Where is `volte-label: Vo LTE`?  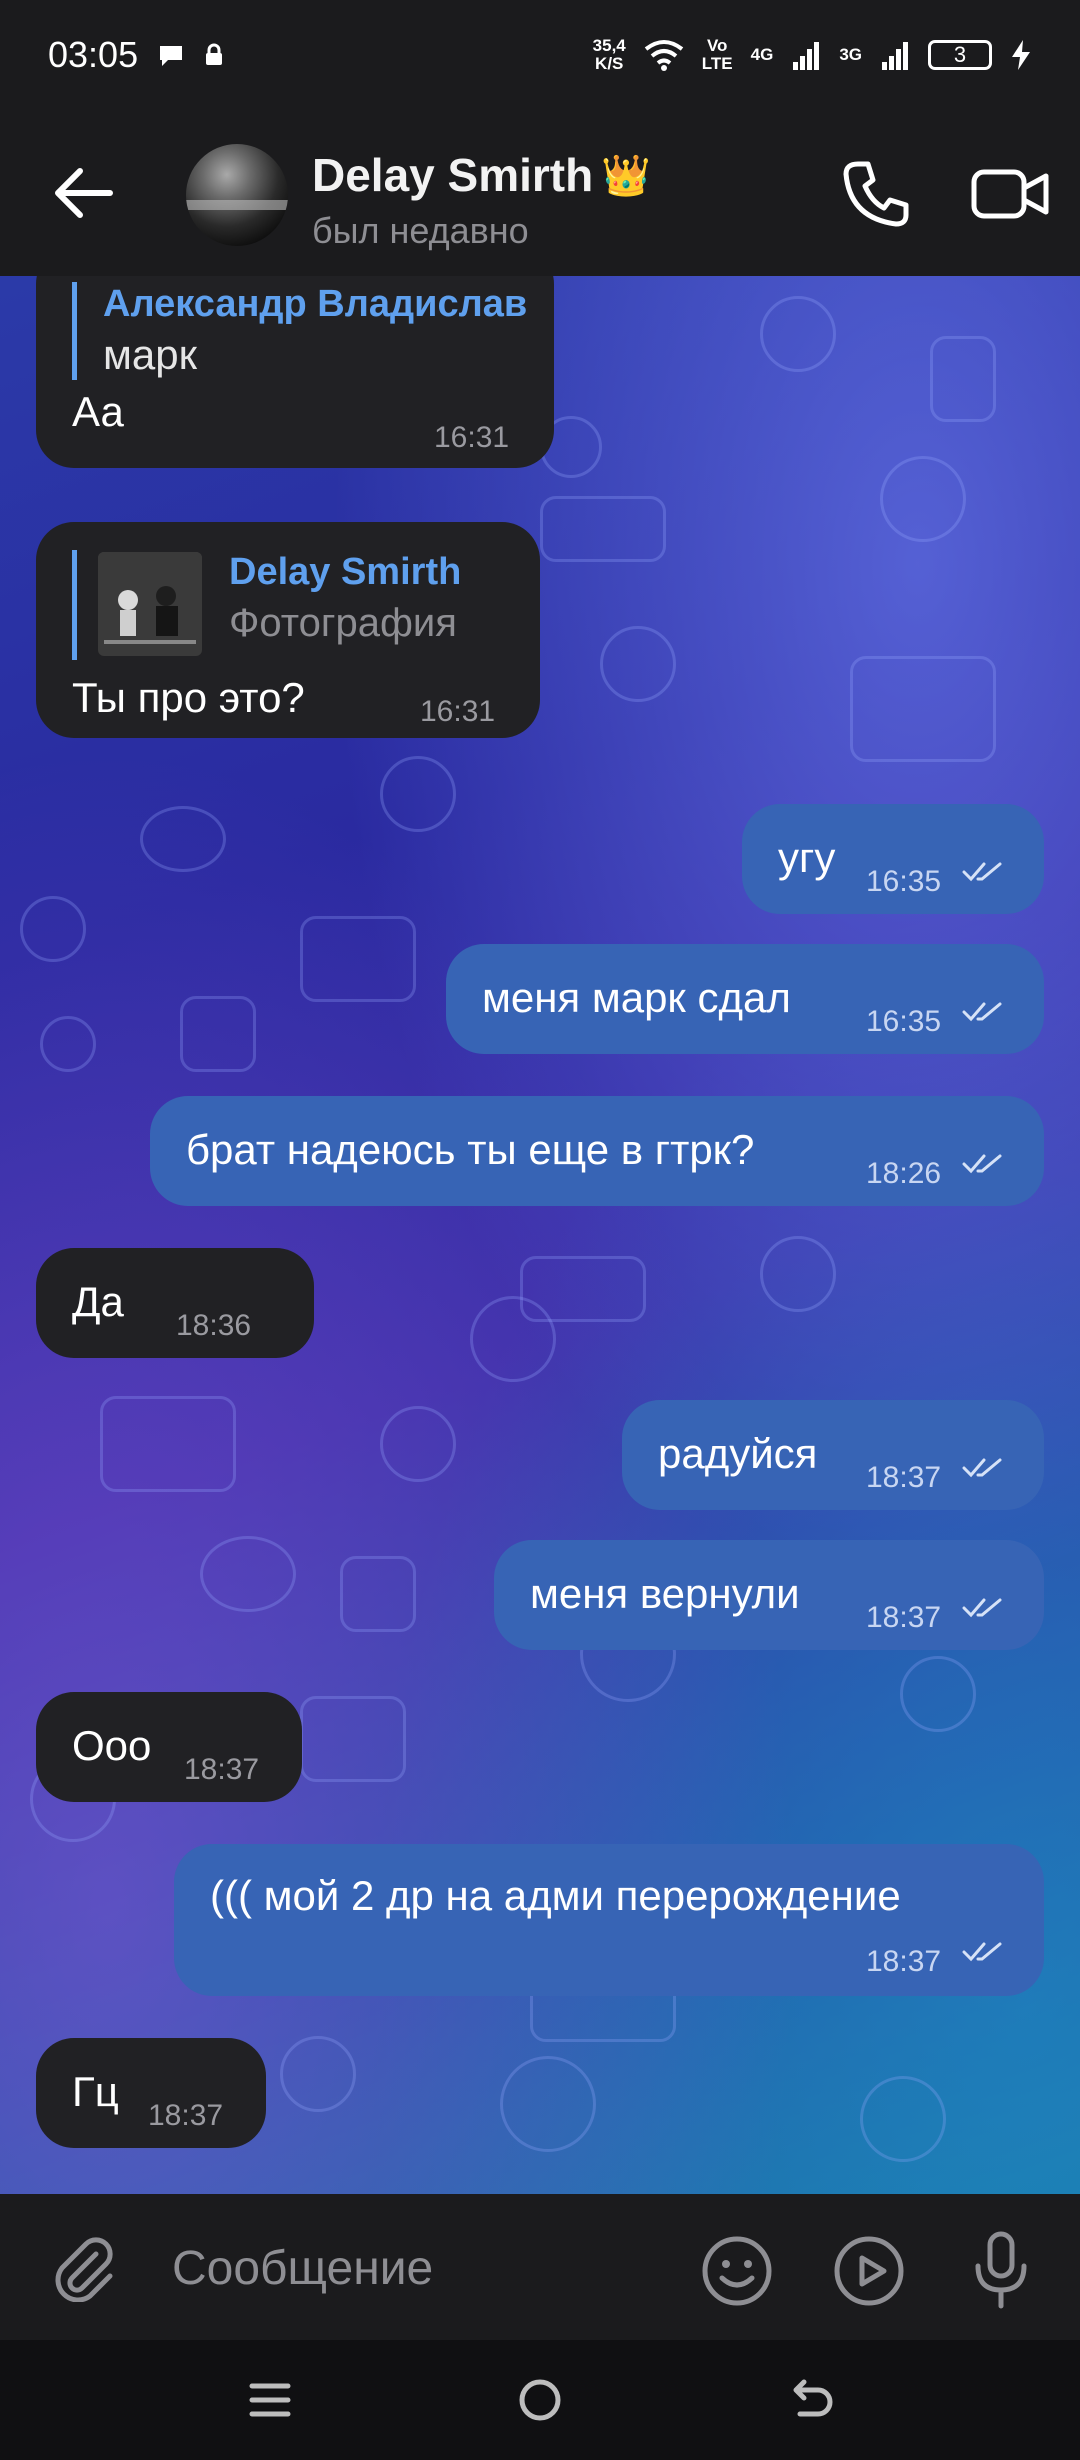
volte-label: Vo LTE is located at coordinates (717, 55).